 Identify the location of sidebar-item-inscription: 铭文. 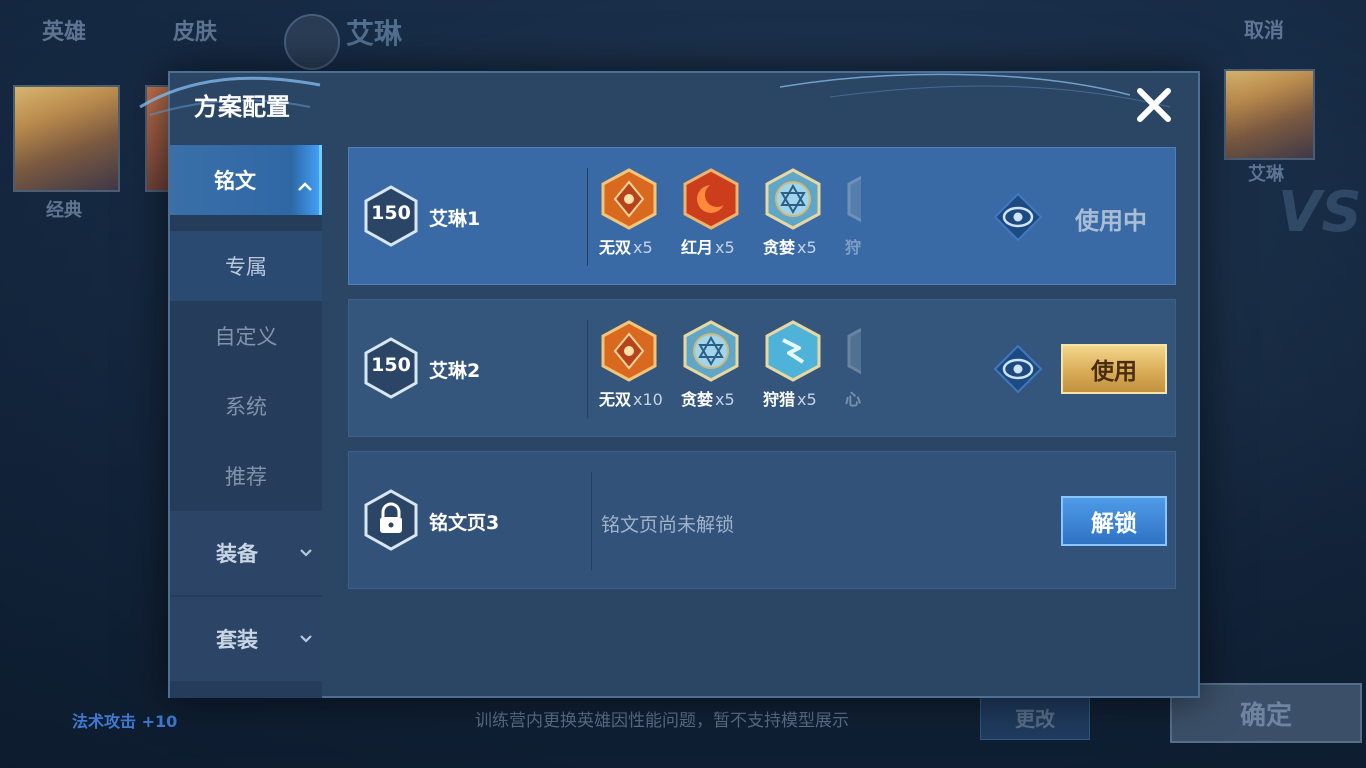
(246, 180).